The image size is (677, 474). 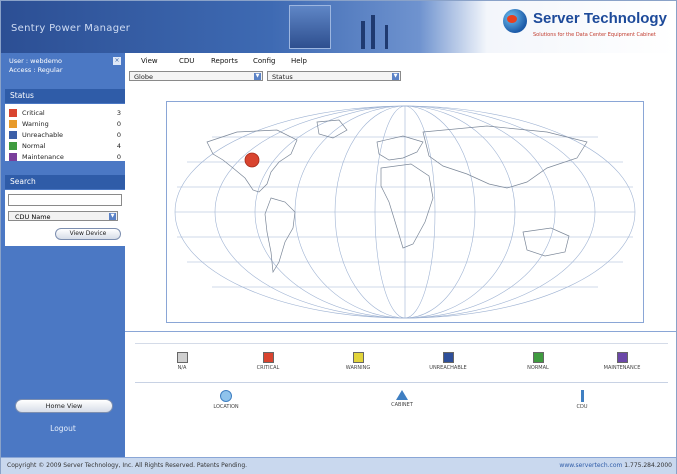 I want to click on view-type-select: Globe ▼, so click(x=196, y=76).